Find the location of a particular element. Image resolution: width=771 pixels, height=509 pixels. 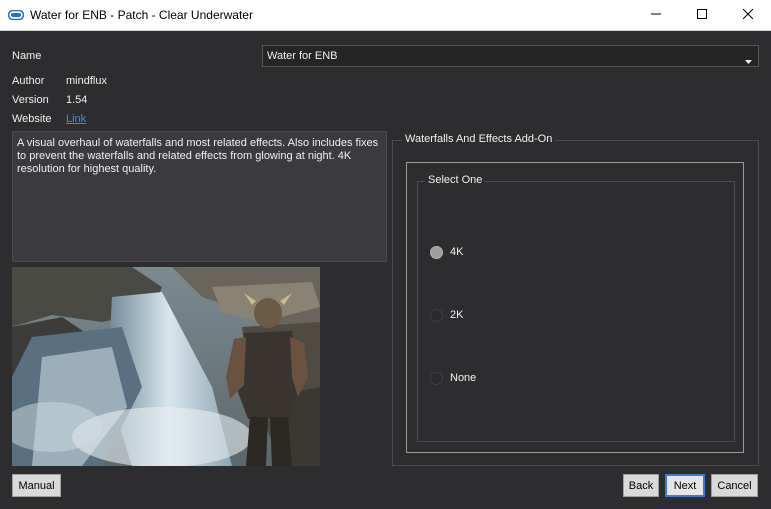

name-dropdown: Water for ENB is located at coordinates (510, 56).